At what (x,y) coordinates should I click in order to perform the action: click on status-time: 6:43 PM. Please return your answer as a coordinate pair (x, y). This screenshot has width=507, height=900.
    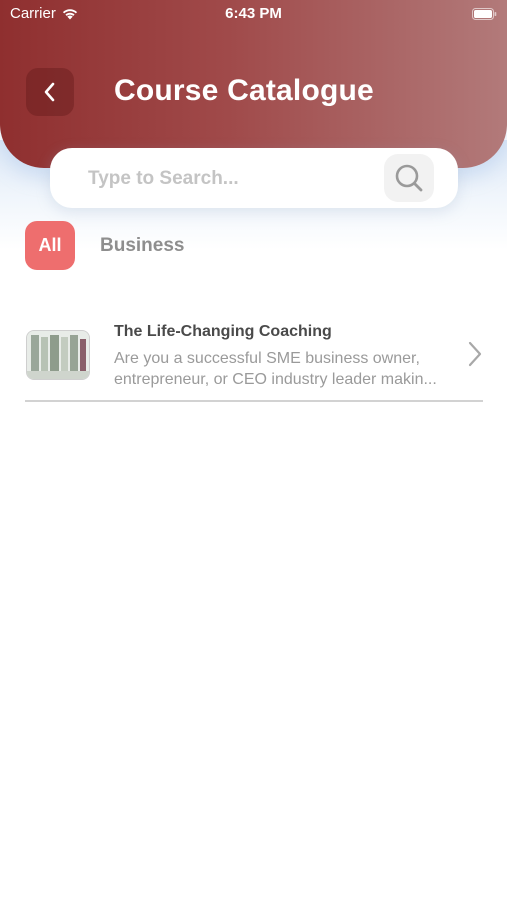
    Looking at the image, I should click on (253, 13).